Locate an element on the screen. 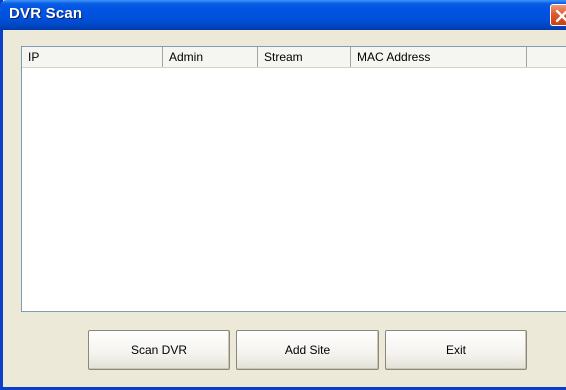 The height and width of the screenshot is (390, 566). column-header-mac-address: MAC Address is located at coordinates (439, 57).